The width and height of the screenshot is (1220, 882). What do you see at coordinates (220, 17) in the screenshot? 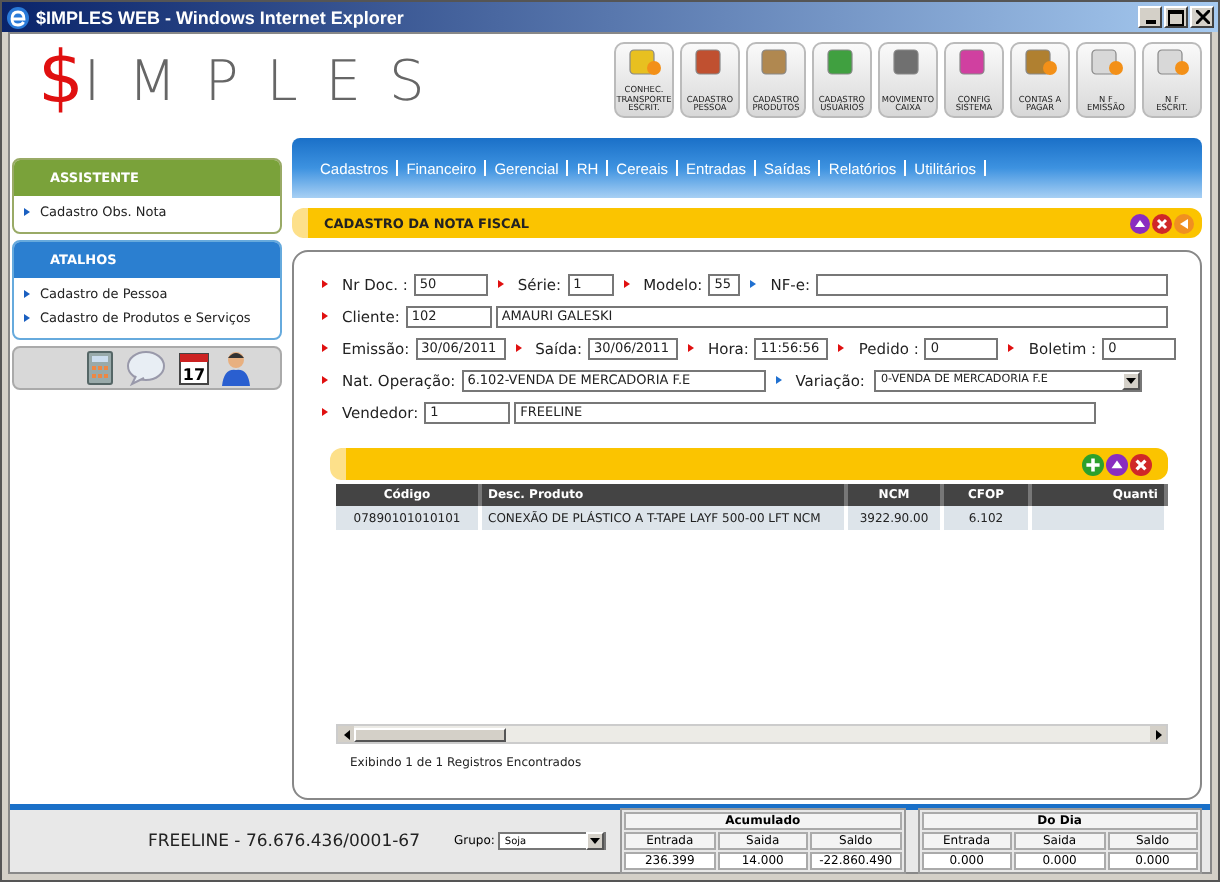
I see `window-title: $IMPLES WEB - Windows Internet Explorer` at bounding box center [220, 17].